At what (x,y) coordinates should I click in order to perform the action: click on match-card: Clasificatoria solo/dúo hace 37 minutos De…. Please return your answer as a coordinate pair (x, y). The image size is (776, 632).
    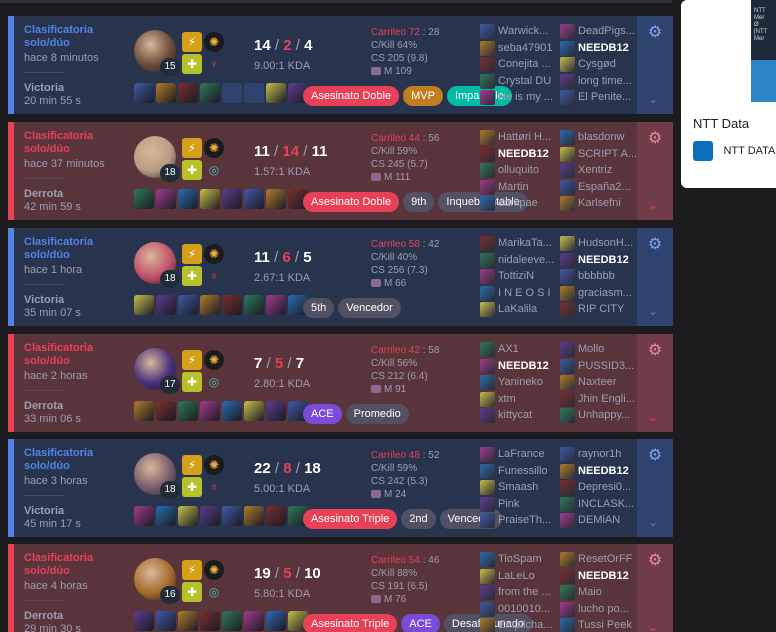
    Looking at the image, I should click on (340, 171).